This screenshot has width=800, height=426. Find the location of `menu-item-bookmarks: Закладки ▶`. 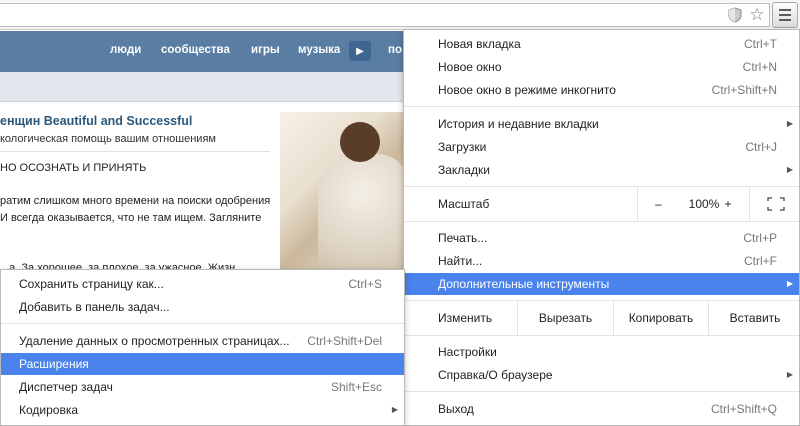

menu-item-bookmarks: Закладки ▶ is located at coordinates (601, 170).